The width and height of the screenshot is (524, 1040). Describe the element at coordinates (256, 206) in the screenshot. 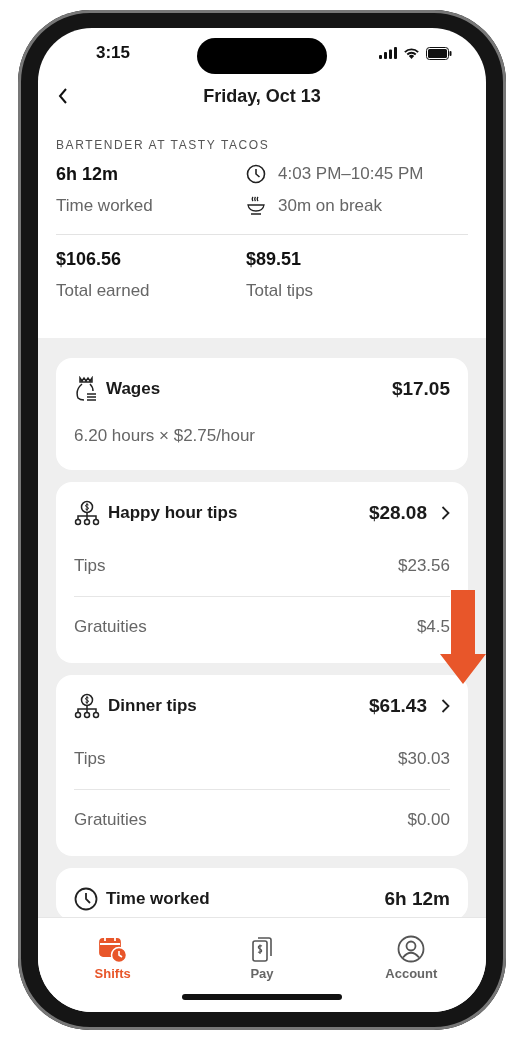

I see `steaming-bowl-icon` at that location.